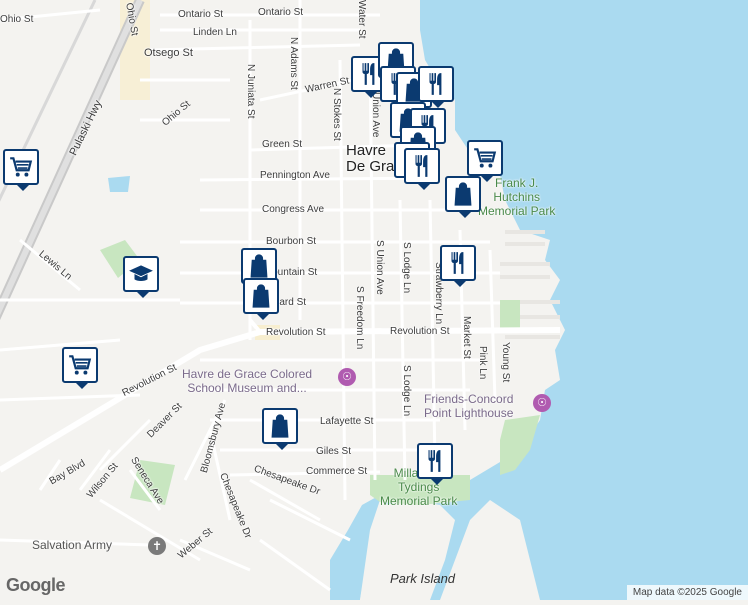 This screenshot has height=605, width=748. I want to click on street-label: Ohio St, so click(17, 19).